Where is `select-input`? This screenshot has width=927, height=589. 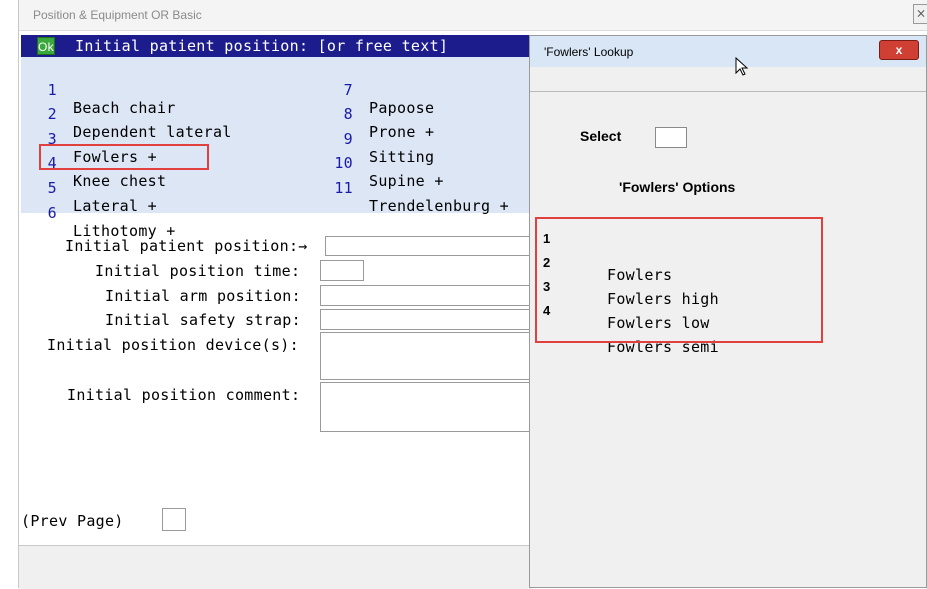
select-input is located at coordinates (671, 137).